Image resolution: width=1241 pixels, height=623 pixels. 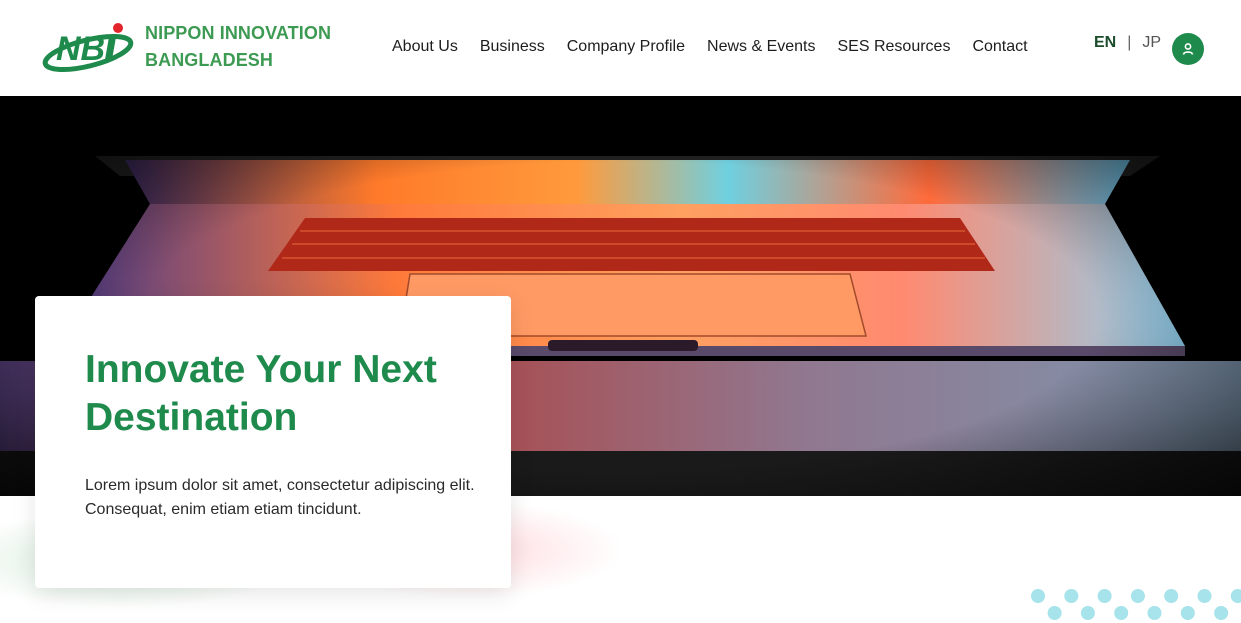 I want to click on nav-ses-resources: SES Resources, so click(x=894, y=47).